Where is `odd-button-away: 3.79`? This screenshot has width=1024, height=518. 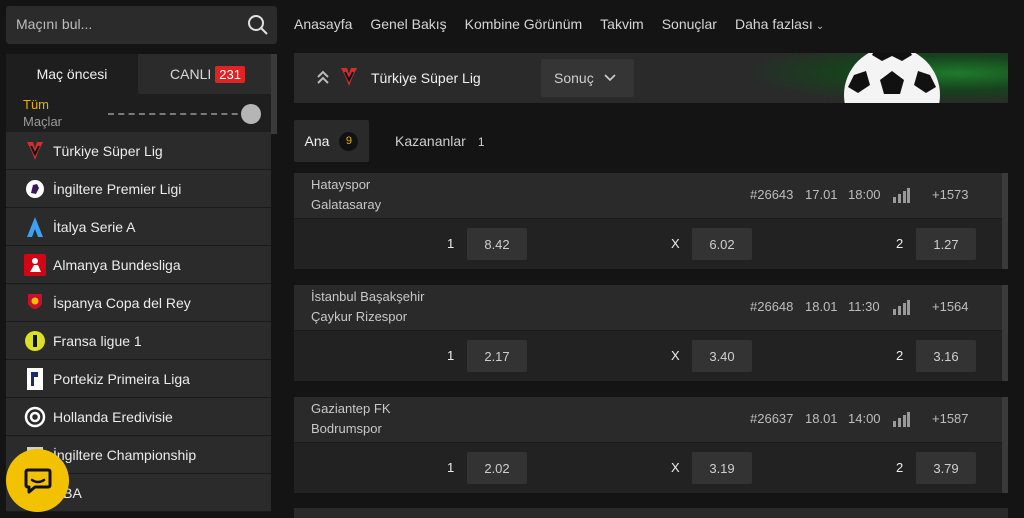
odd-button-away: 3.79 is located at coordinates (946, 468).